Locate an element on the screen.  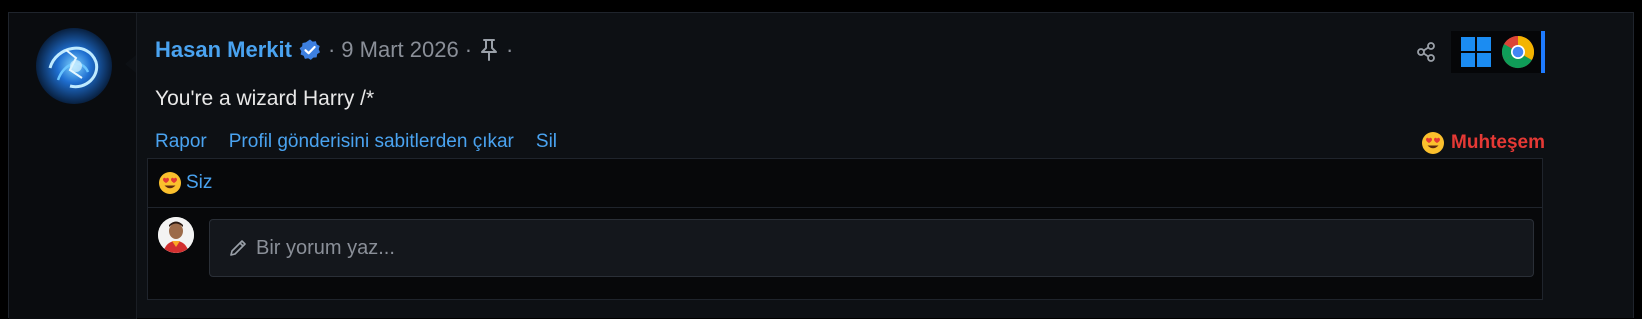
author-avatar is located at coordinates (74, 66).